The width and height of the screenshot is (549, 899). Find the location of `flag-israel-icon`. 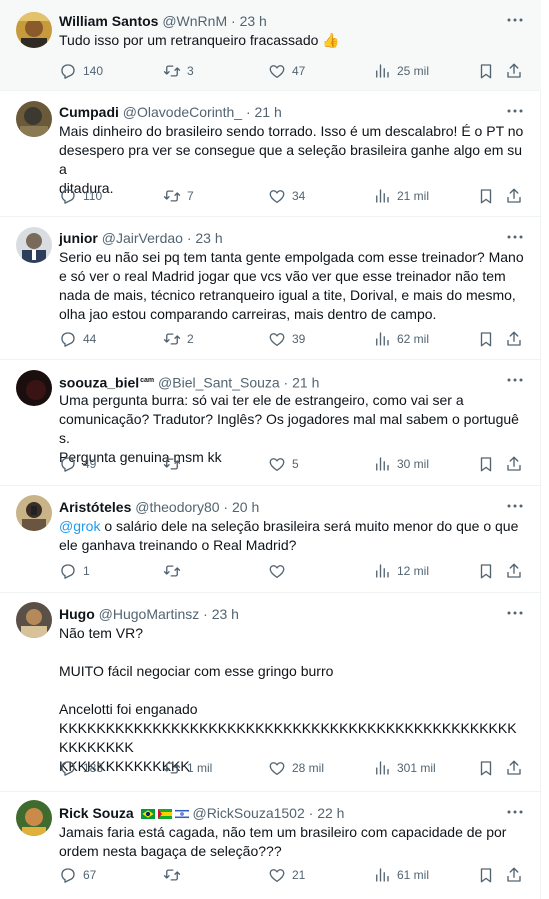

flag-israel-icon is located at coordinates (181, 814).